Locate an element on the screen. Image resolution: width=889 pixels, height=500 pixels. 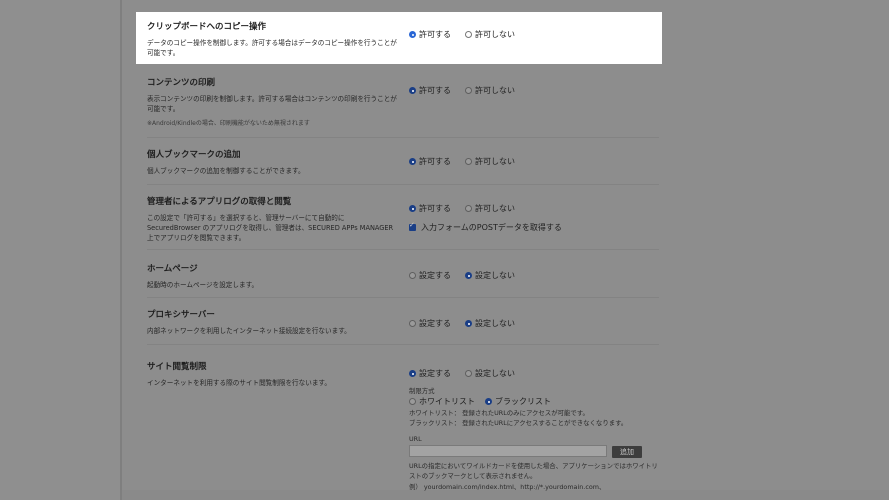
radio-whitelist: ホワイトリスト is located at coordinates (442, 401).